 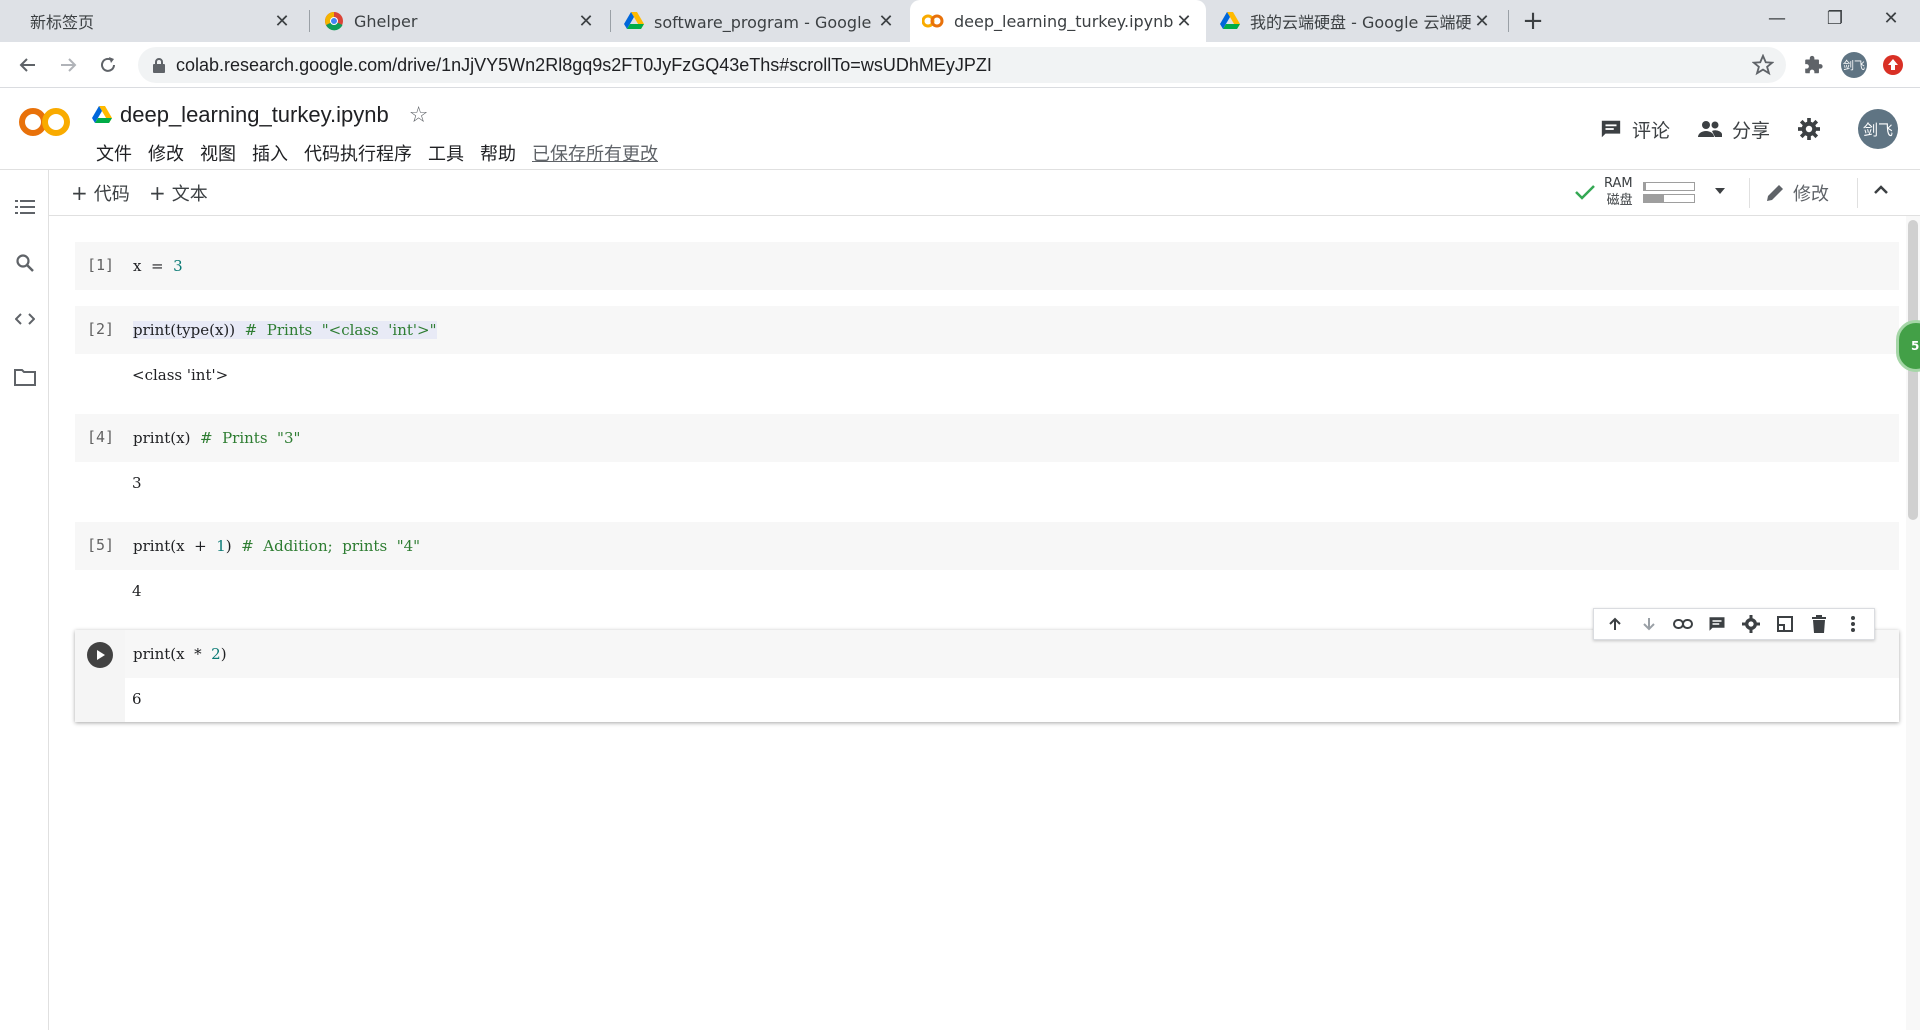 What do you see at coordinates (101, 545) in the screenshot?
I see `execution-count: [5]` at bounding box center [101, 545].